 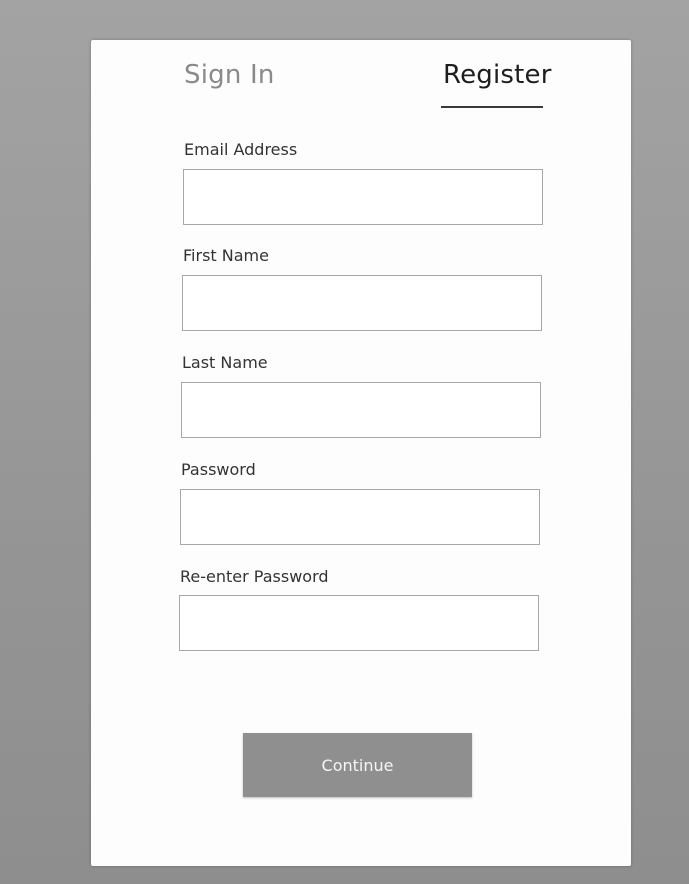 What do you see at coordinates (363, 197) in the screenshot?
I see `email-field` at bounding box center [363, 197].